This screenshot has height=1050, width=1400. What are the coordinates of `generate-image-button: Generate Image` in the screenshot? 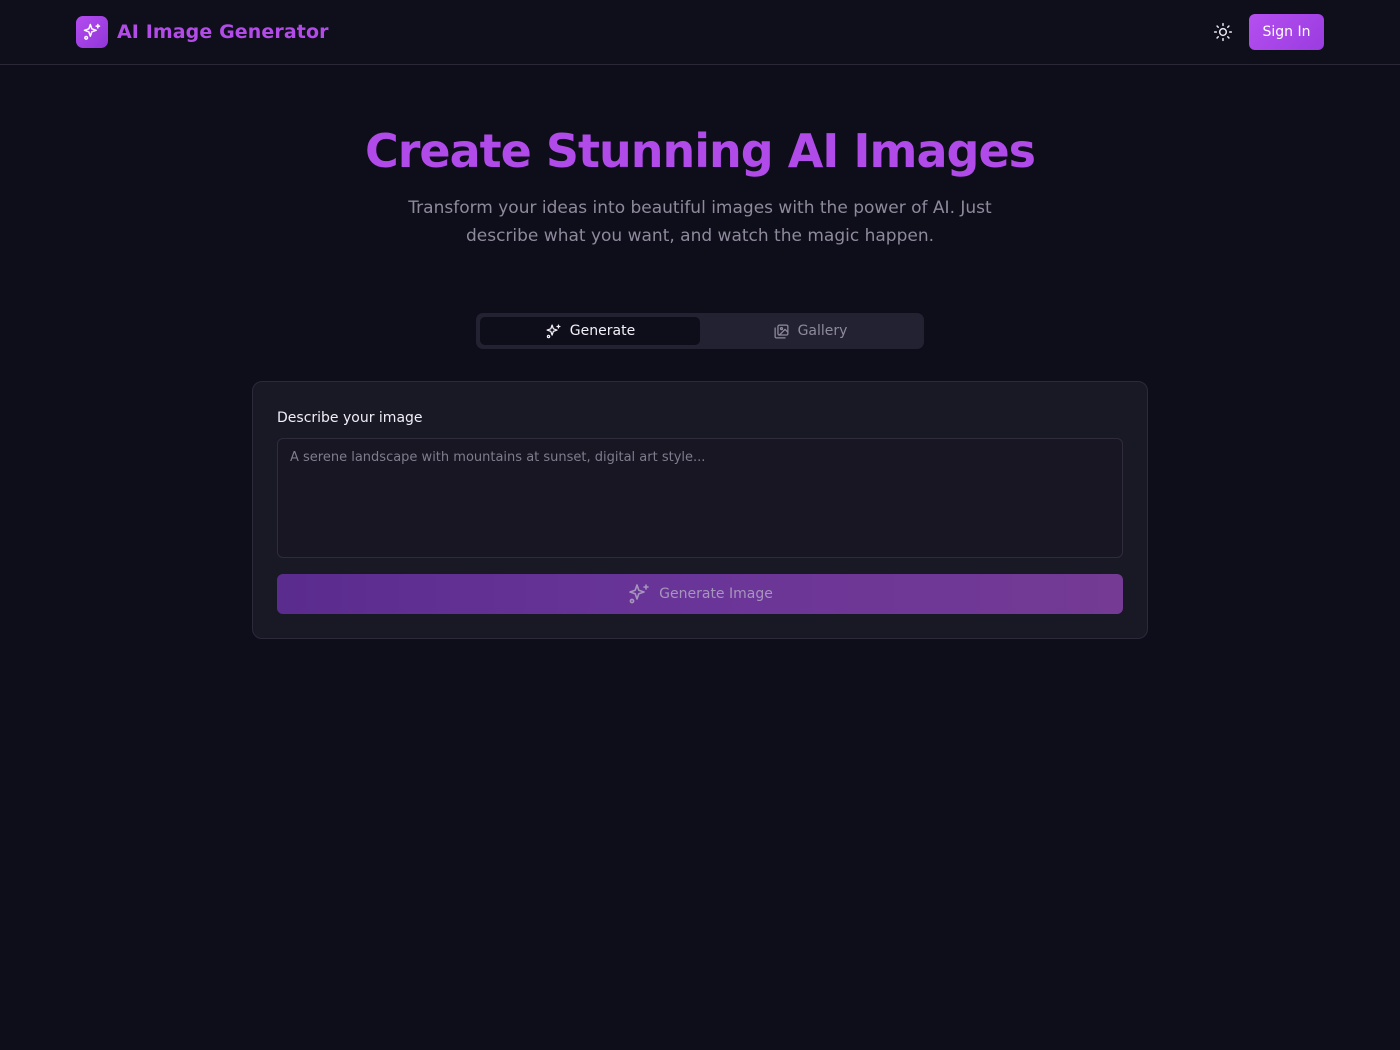 It's located at (700, 594).